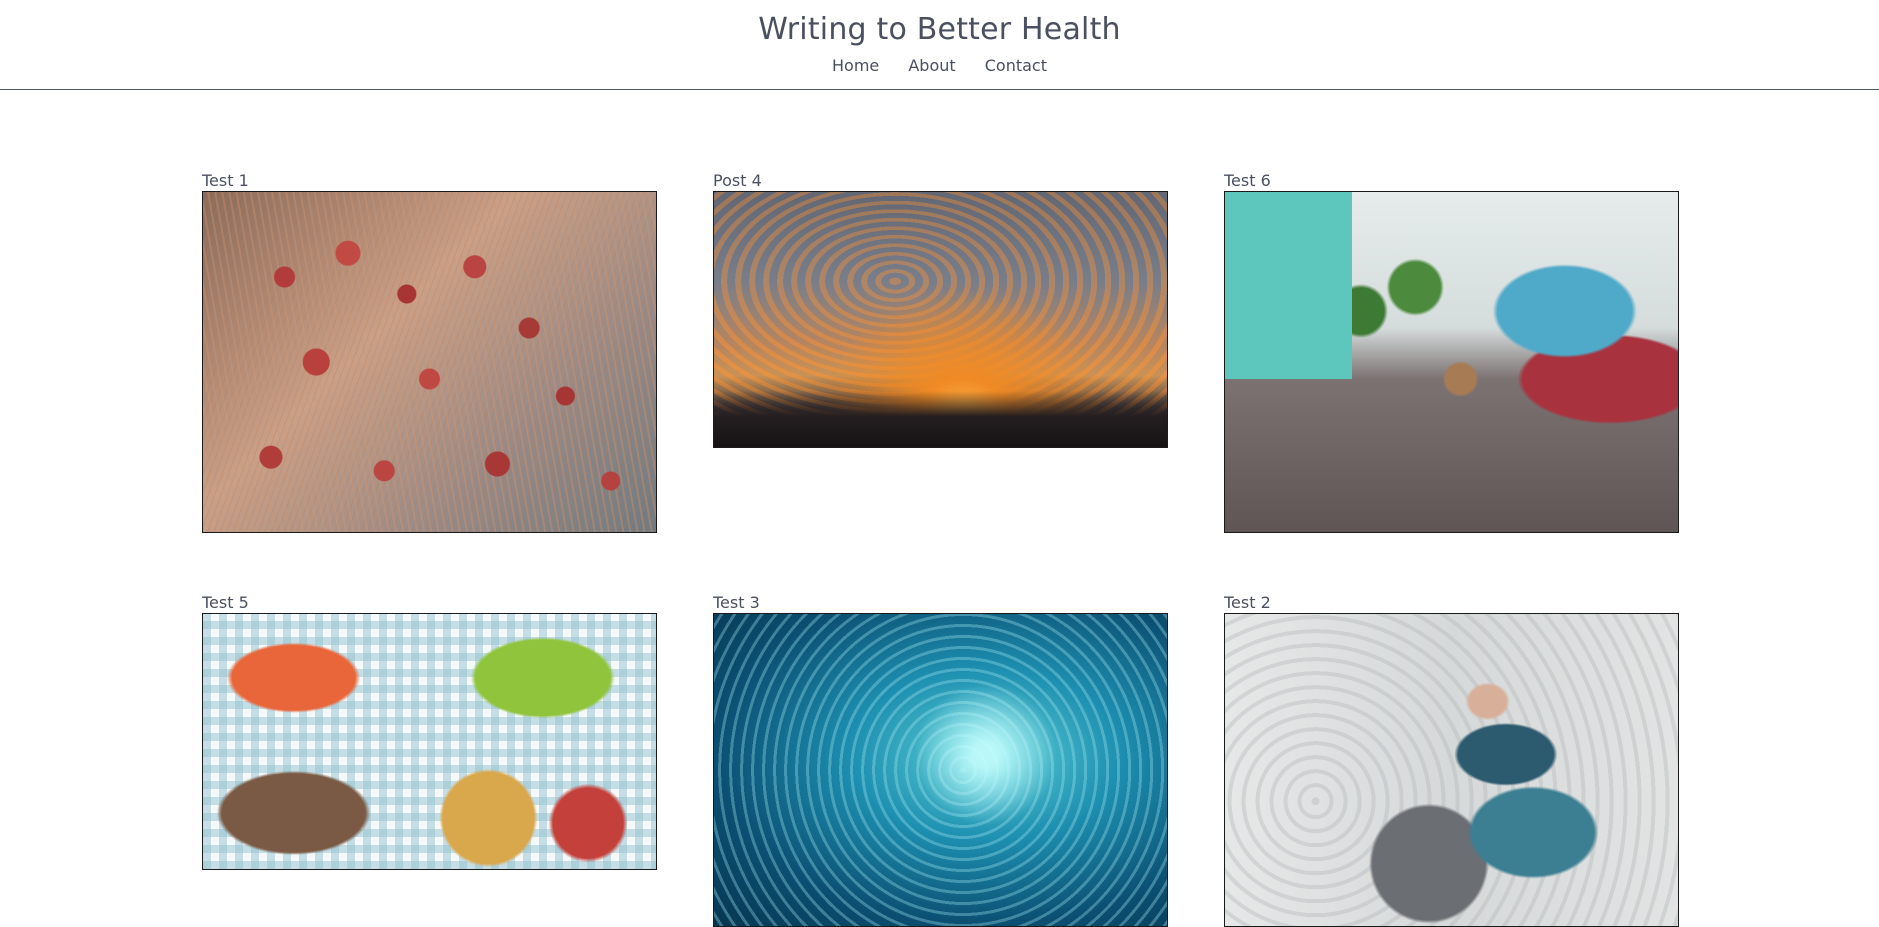 This screenshot has width=1879, height=927. What do you see at coordinates (1451, 181) in the screenshot?
I see `post-title: Test 6` at bounding box center [1451, 181].